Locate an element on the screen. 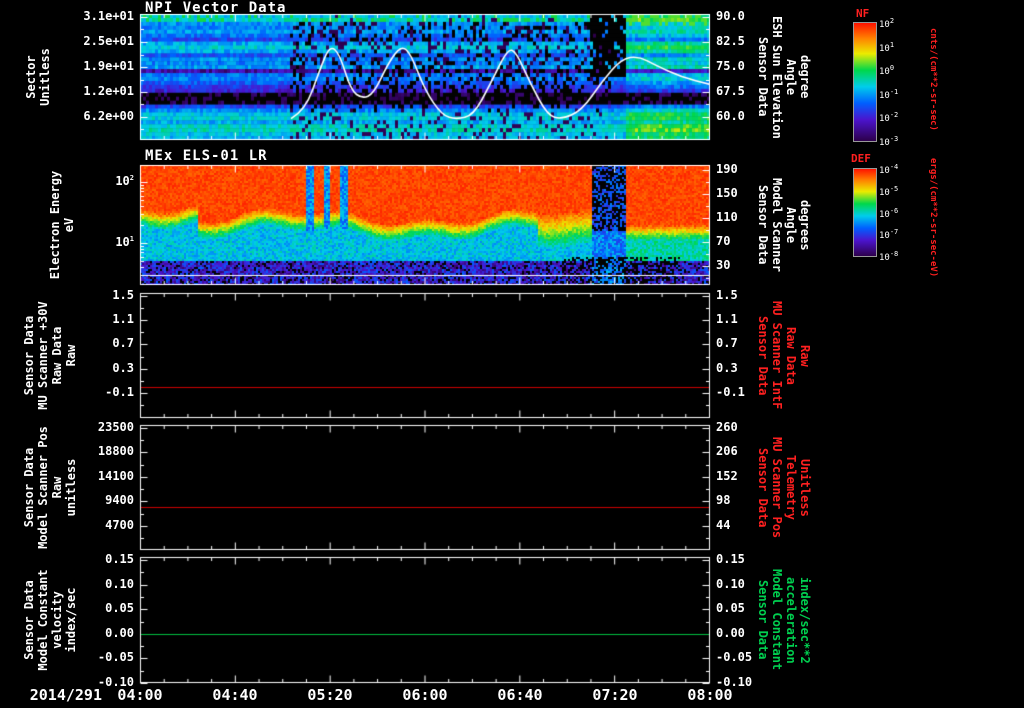  x-tick-label: 05:20 is located at coordinates (330, 695).